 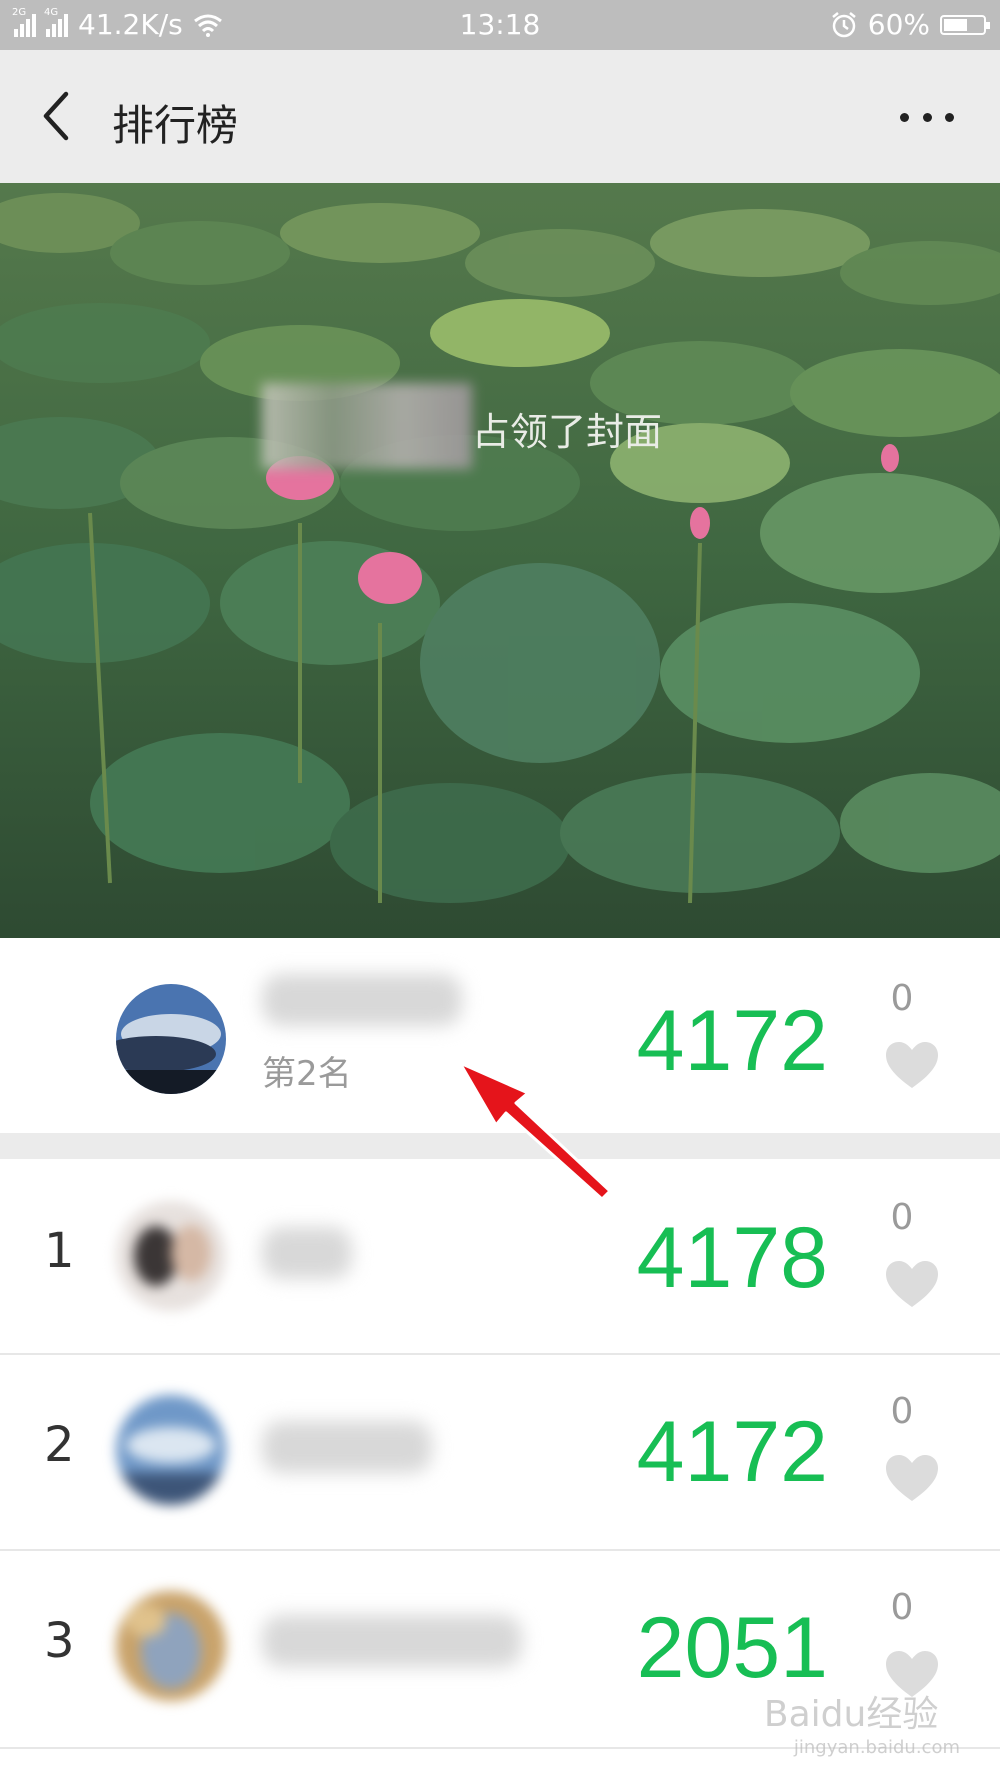 I want to click on more-options-icon, so click(x=927, y=117).